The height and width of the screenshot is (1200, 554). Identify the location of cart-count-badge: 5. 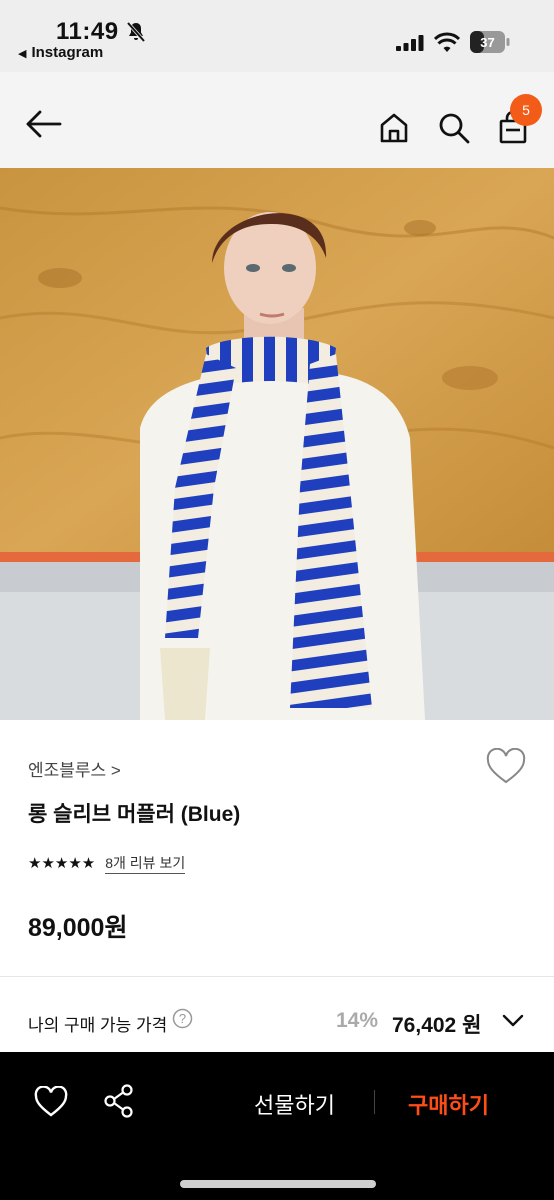
(526, 110).